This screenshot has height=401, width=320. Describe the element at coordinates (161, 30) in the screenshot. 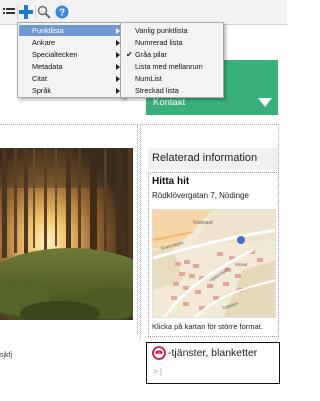

I see `menu-item-label: Vanlig punktlista` at that location.